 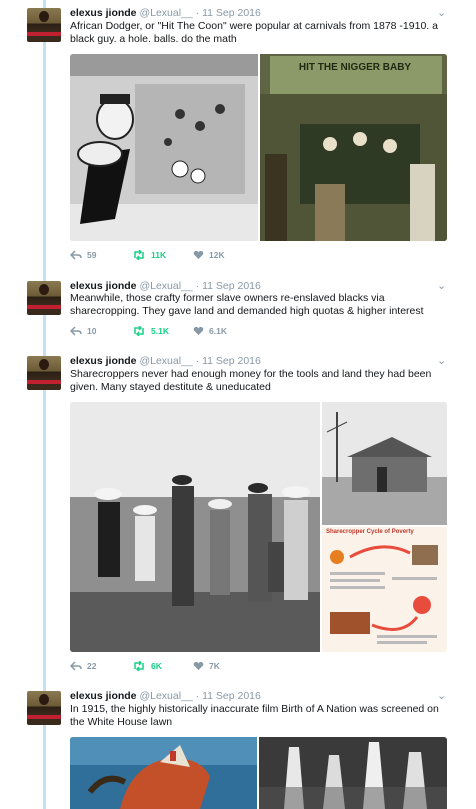 I want to click on thread-connector-line, so click(x=44, y=404).